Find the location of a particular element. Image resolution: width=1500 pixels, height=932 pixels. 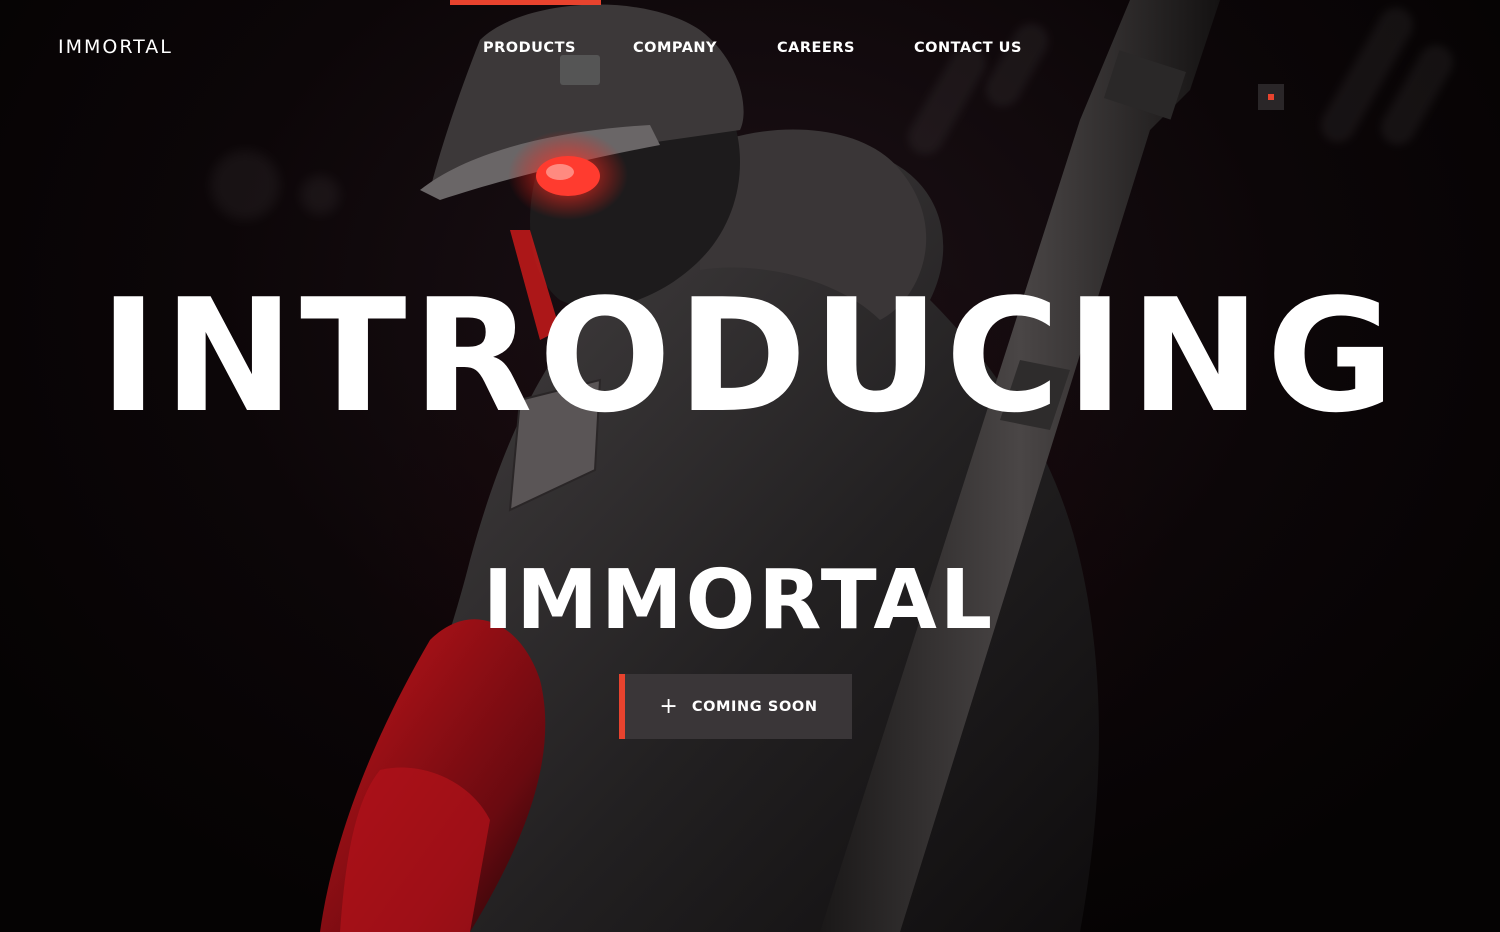

nav-item-products: PRODUCTS is located at coordinates (529, 48).